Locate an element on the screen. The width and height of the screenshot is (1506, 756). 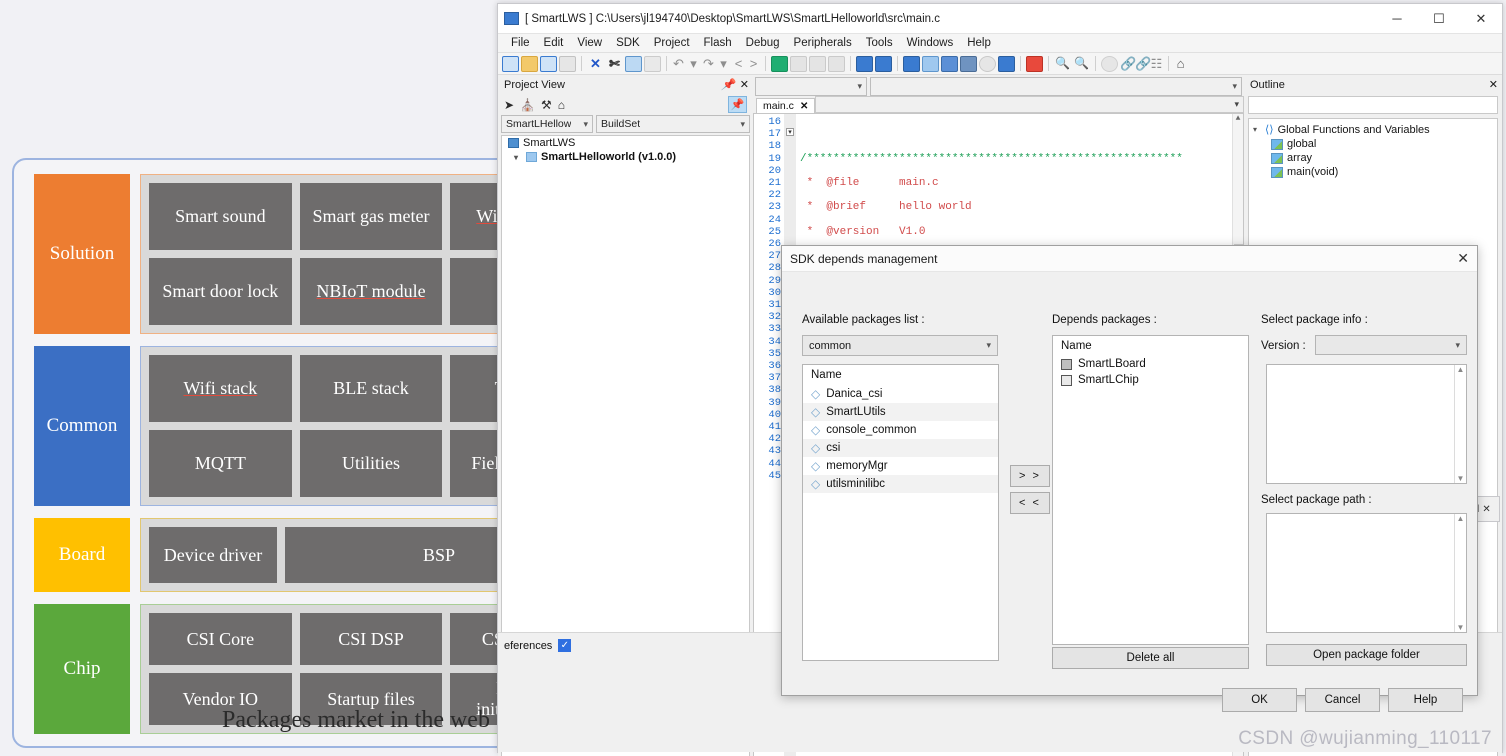
list-item: SmartLChip is located at coordinates (1150, 380).